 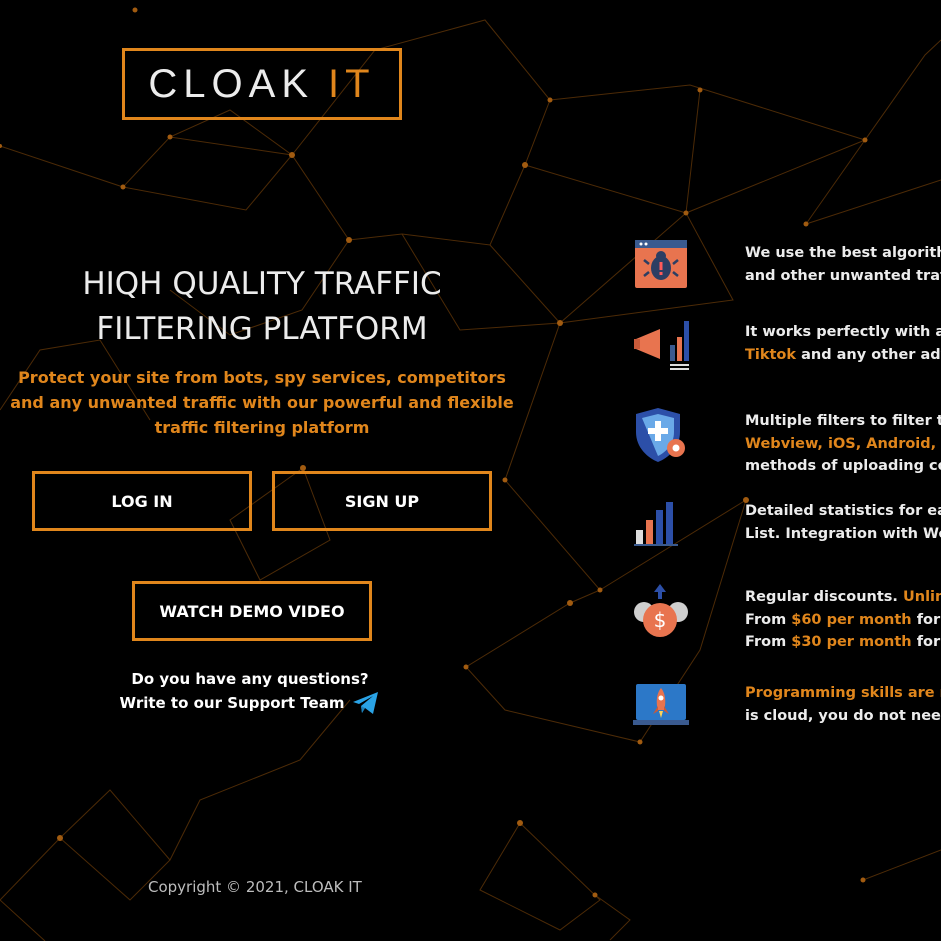 I want to click on copyright: Copyright © 2021, CLOAK IT, so click(x=255, y=887).